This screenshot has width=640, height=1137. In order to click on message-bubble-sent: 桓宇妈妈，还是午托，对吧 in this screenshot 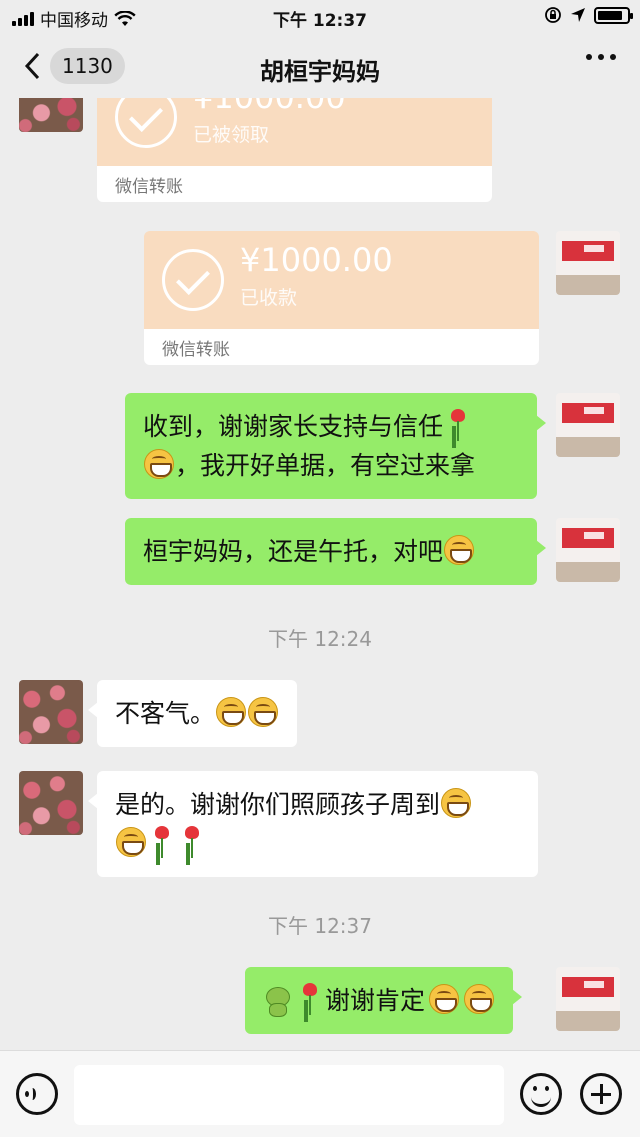, I will do `click(335, 551)`.